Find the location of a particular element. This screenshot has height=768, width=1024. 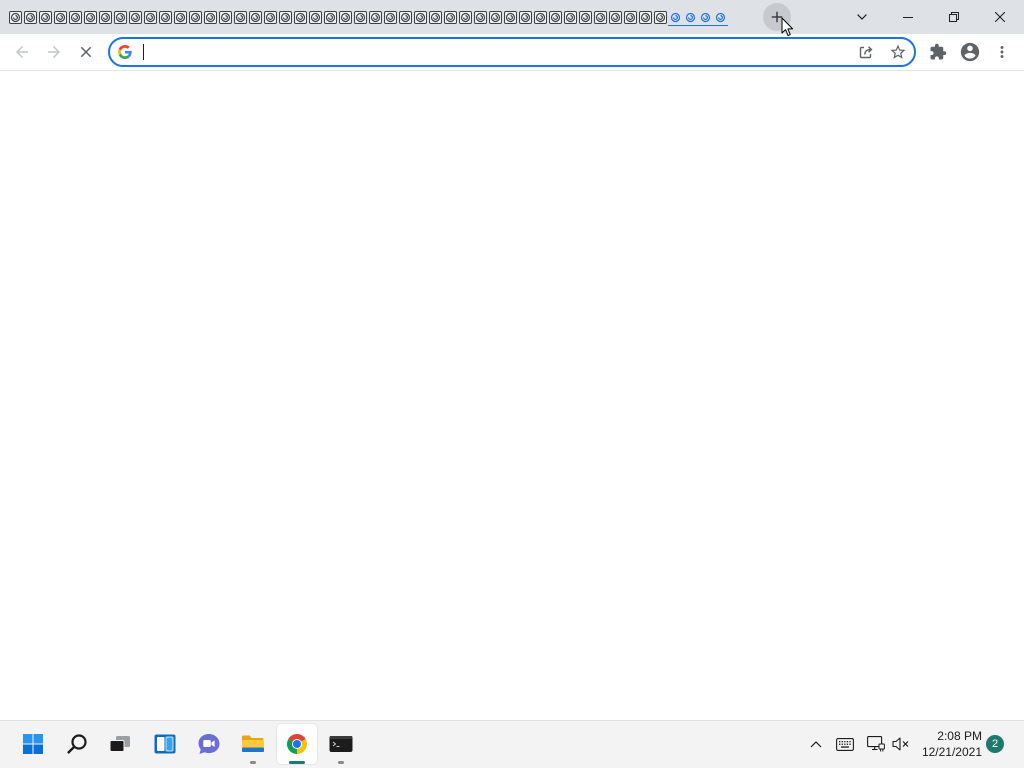

profile-button is located at coordinates (970, 52).